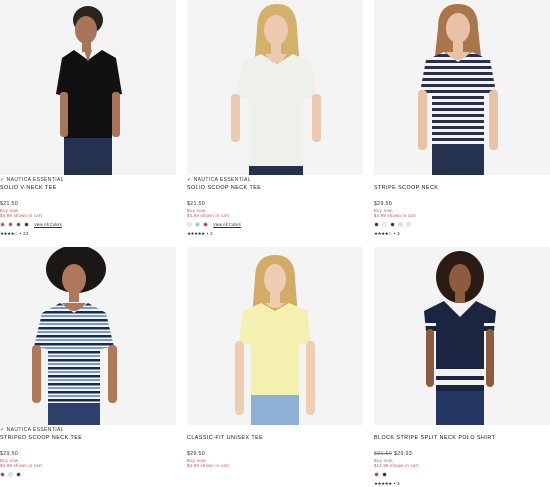  Describe the element at coordinates (403, 454) in the screenshot. I see `sale-price: $29.93` at that location.